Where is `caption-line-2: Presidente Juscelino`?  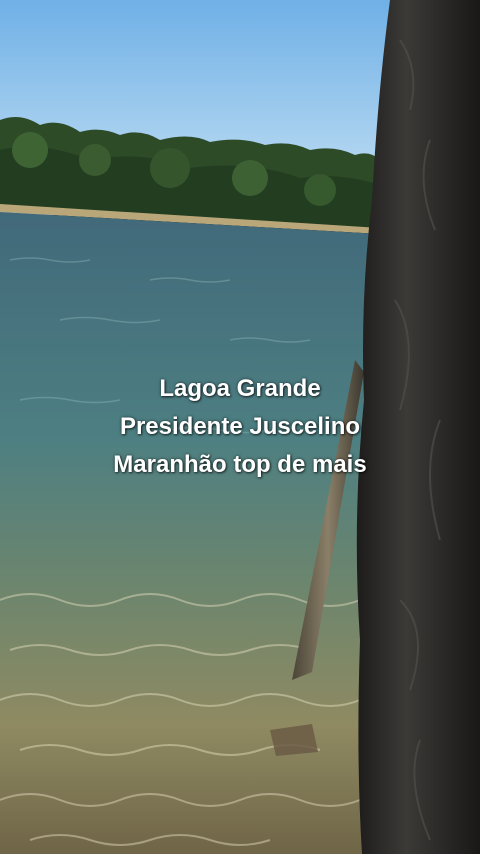 caption-line-2: Presidente Juscelino is located at coordinates (240, 426).